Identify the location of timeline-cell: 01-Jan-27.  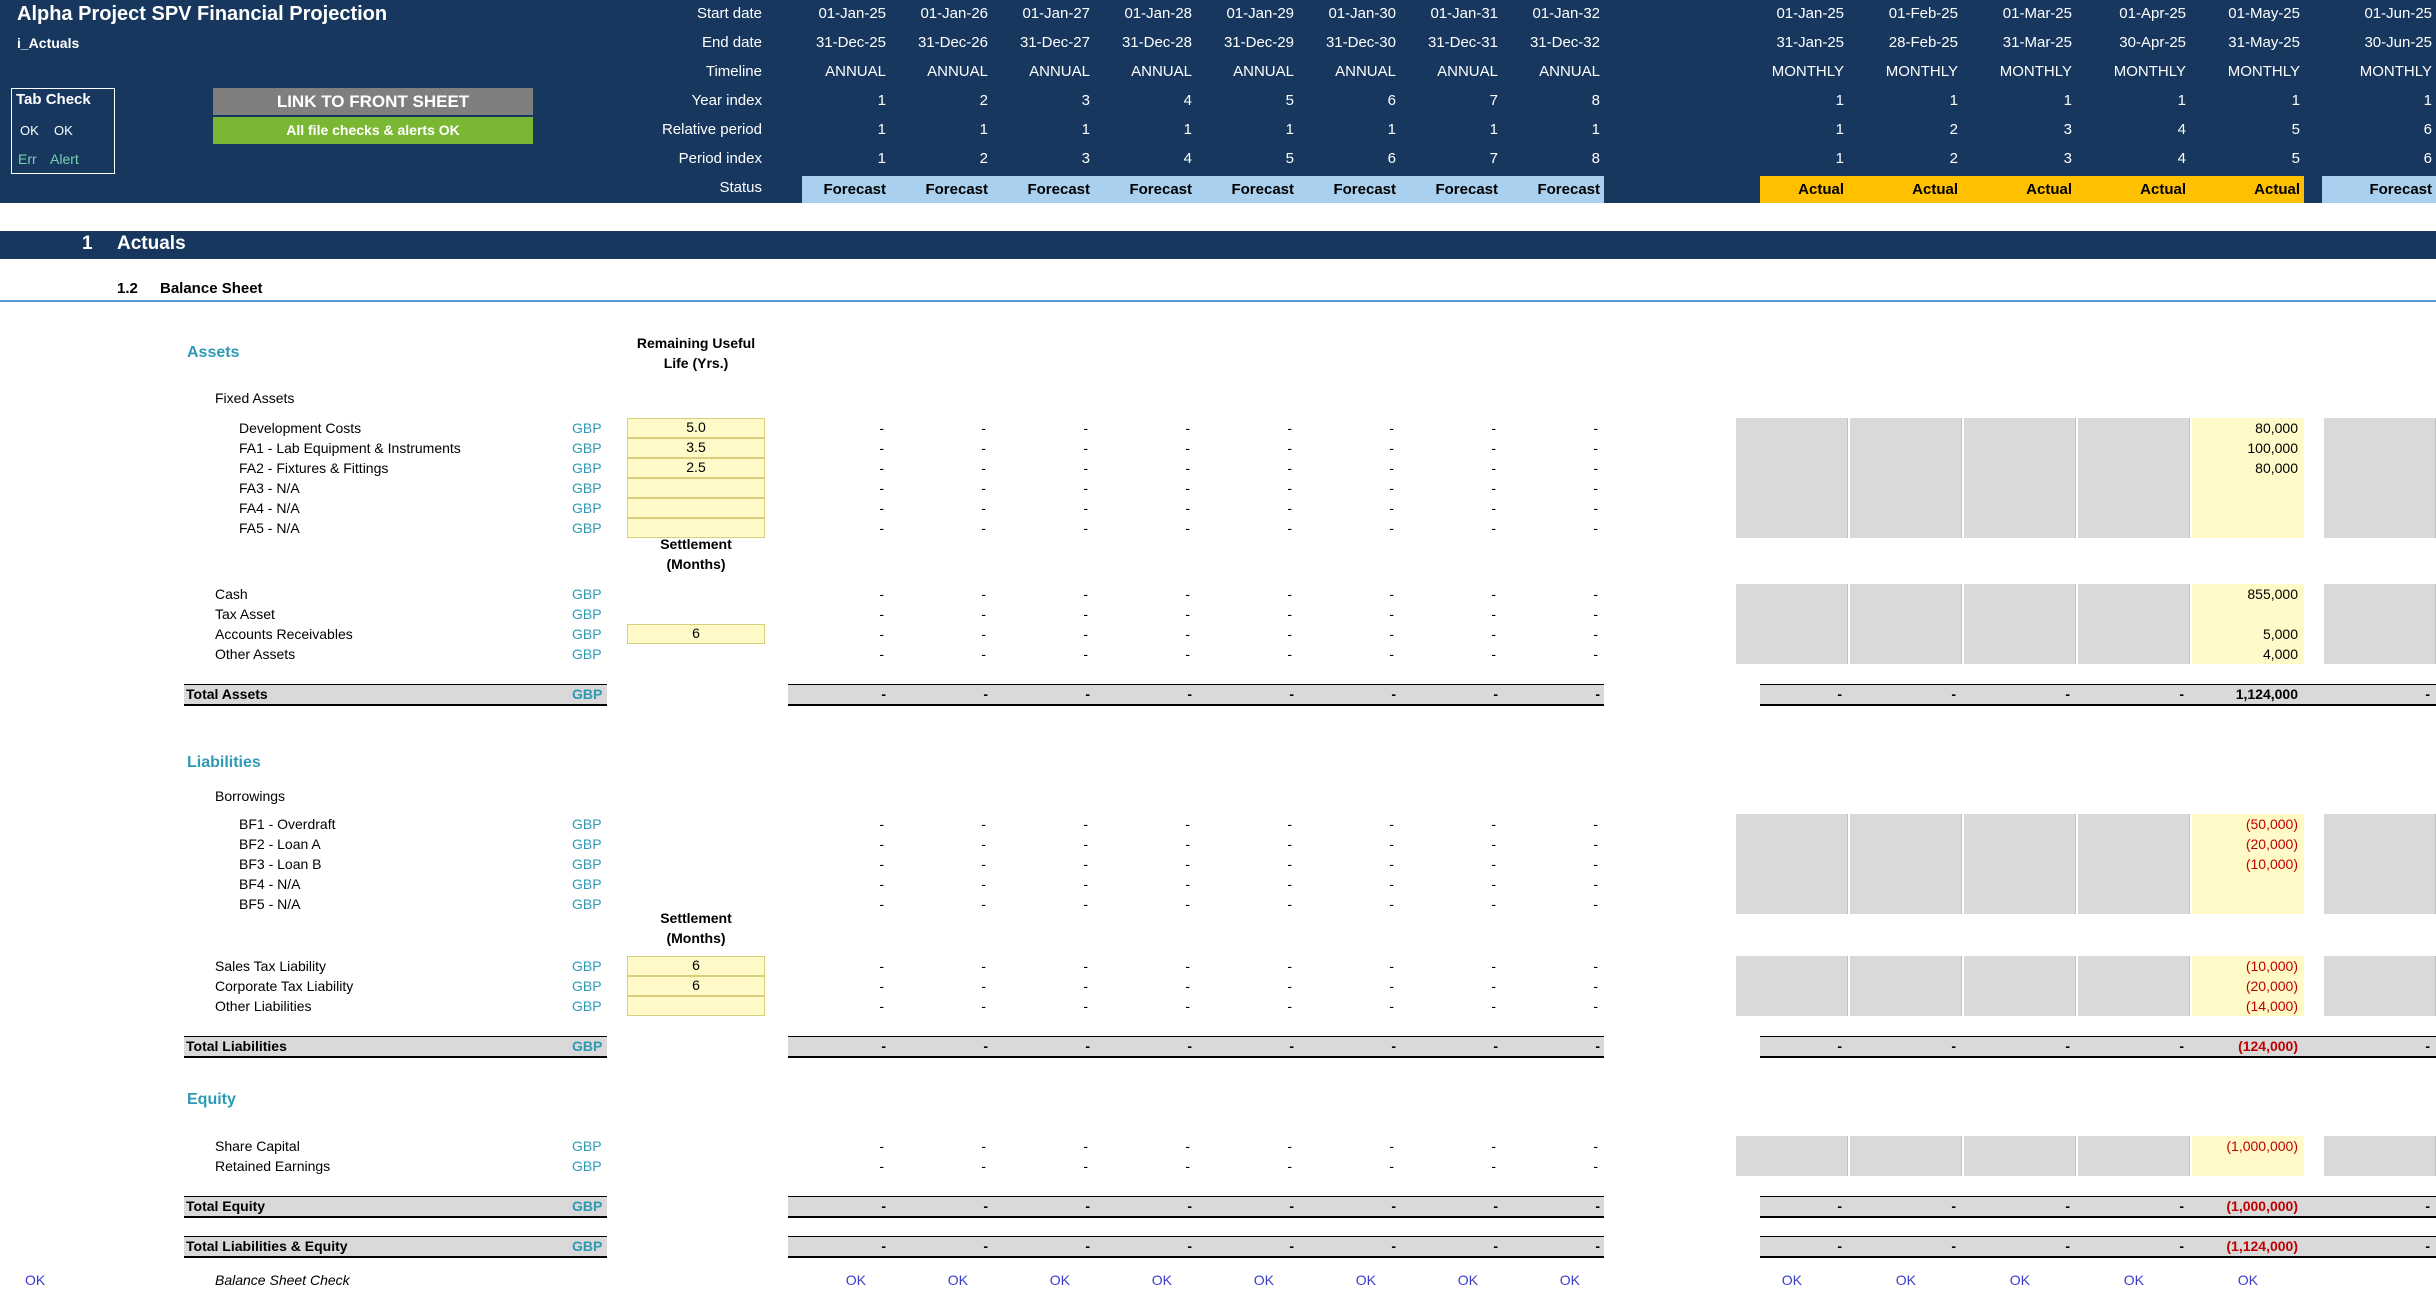
(1056, 13).